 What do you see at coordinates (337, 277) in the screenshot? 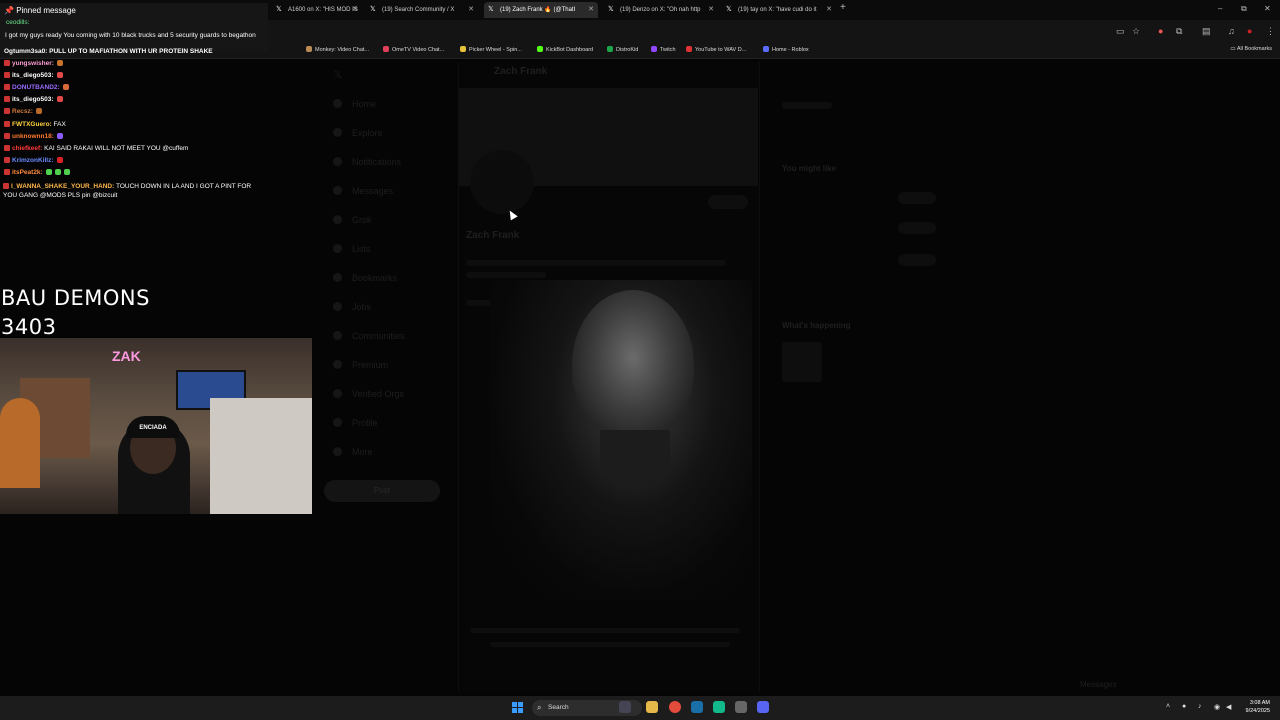
I see `bookmark-icon` at bounding box center [337, 277].